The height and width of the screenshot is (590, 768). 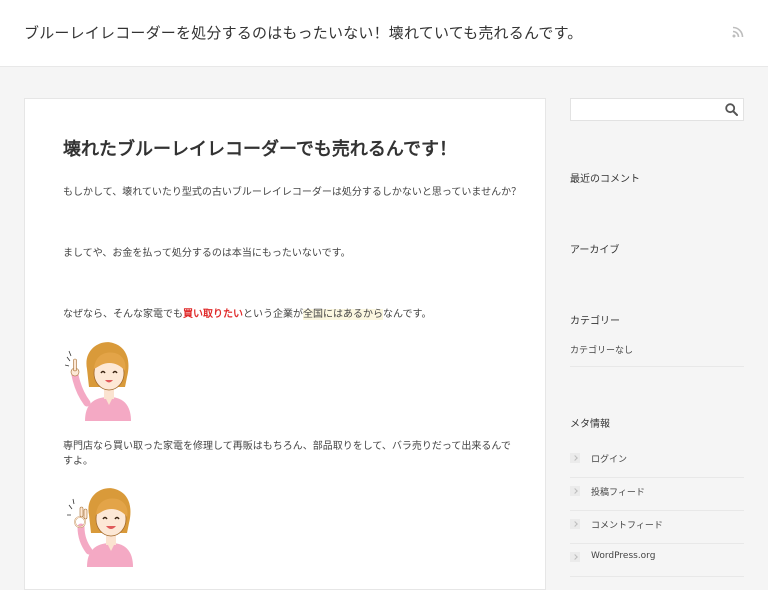 I want to click on post-paragraph-3: なぜなら、そんな家電でも買い取りたいという企業が全国にはあるからなんです。, so click(x=247, y=314).